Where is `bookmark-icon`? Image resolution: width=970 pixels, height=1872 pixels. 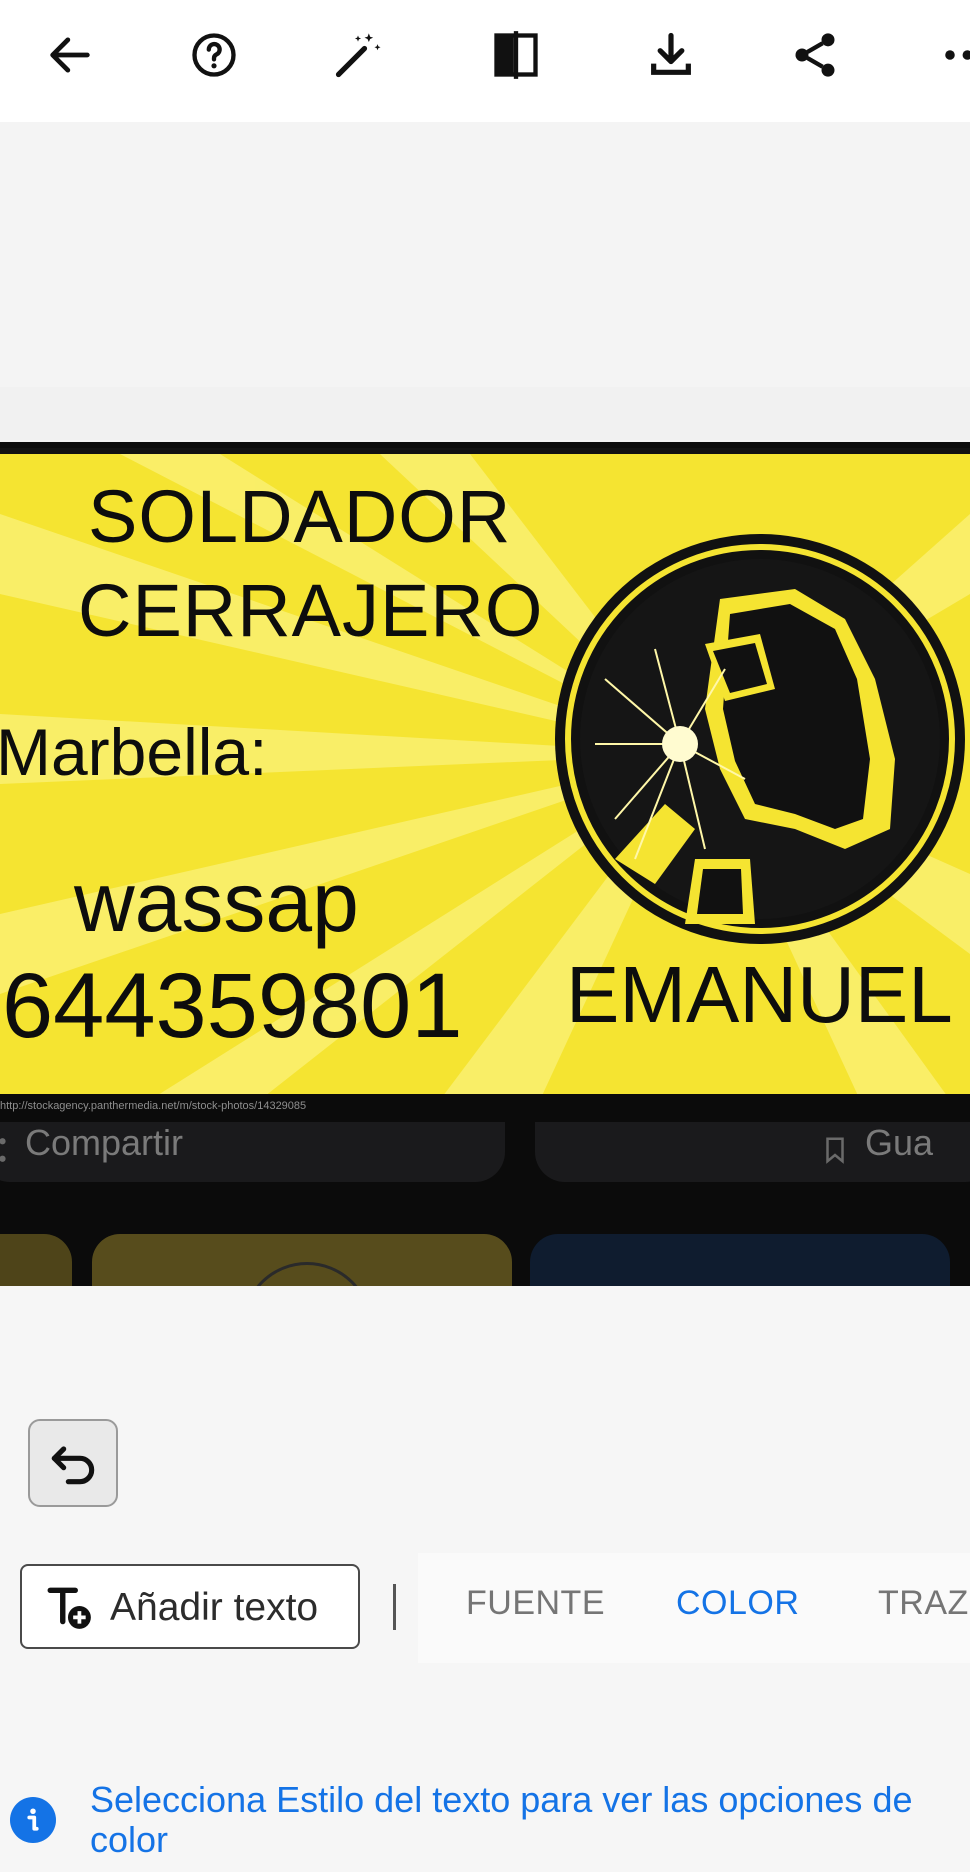
bookmark-icon is located at coordinates (835, 1150).